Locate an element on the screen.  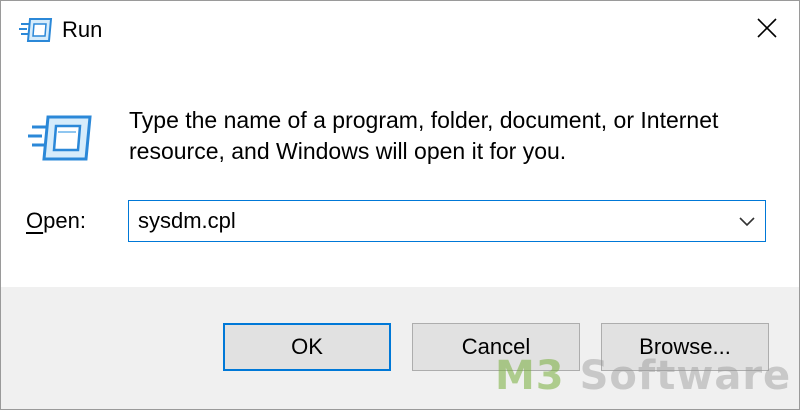
open-combobox: sysdm.cpl is located at coordinates (447, 221).